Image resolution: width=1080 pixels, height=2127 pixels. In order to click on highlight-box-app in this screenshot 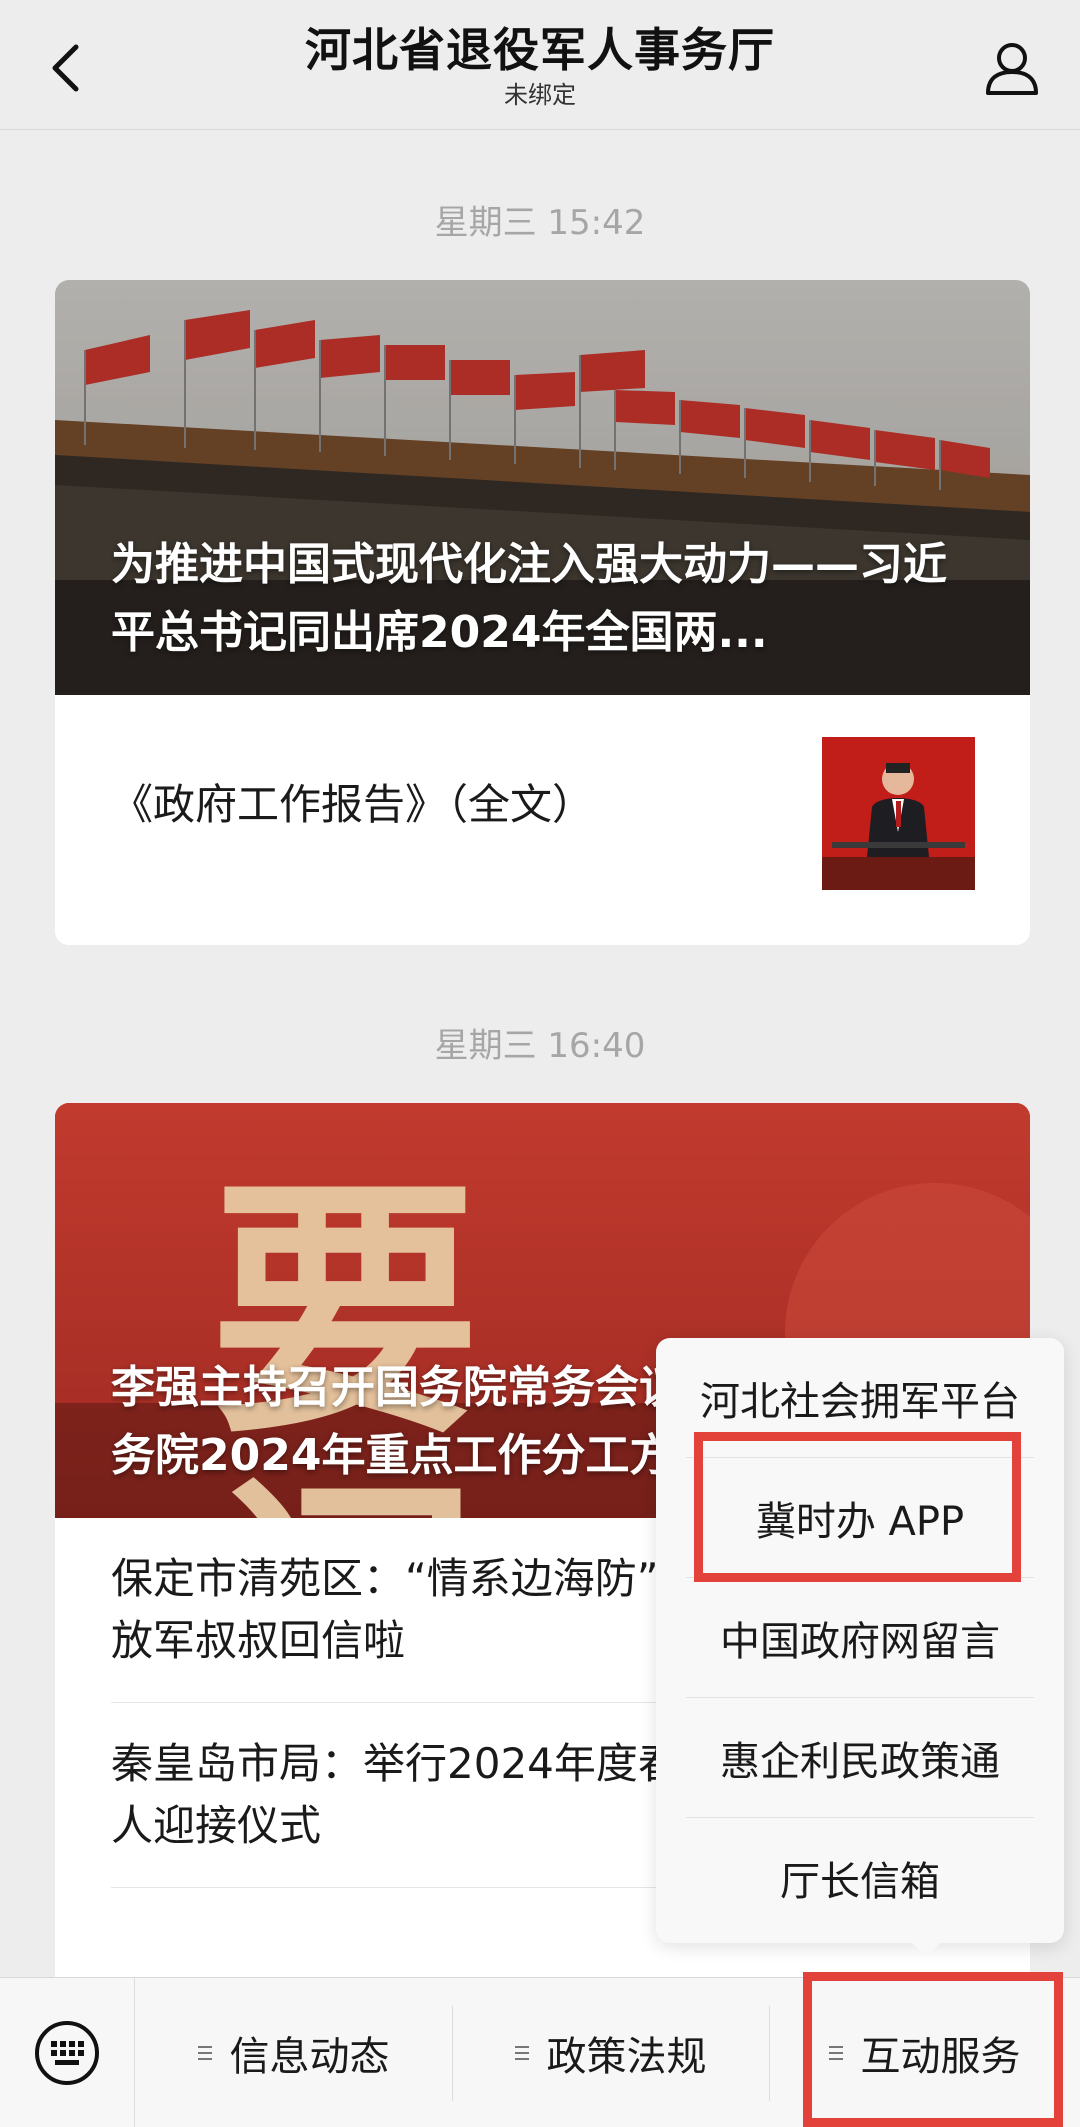, I will do `click(857, 1507)`.